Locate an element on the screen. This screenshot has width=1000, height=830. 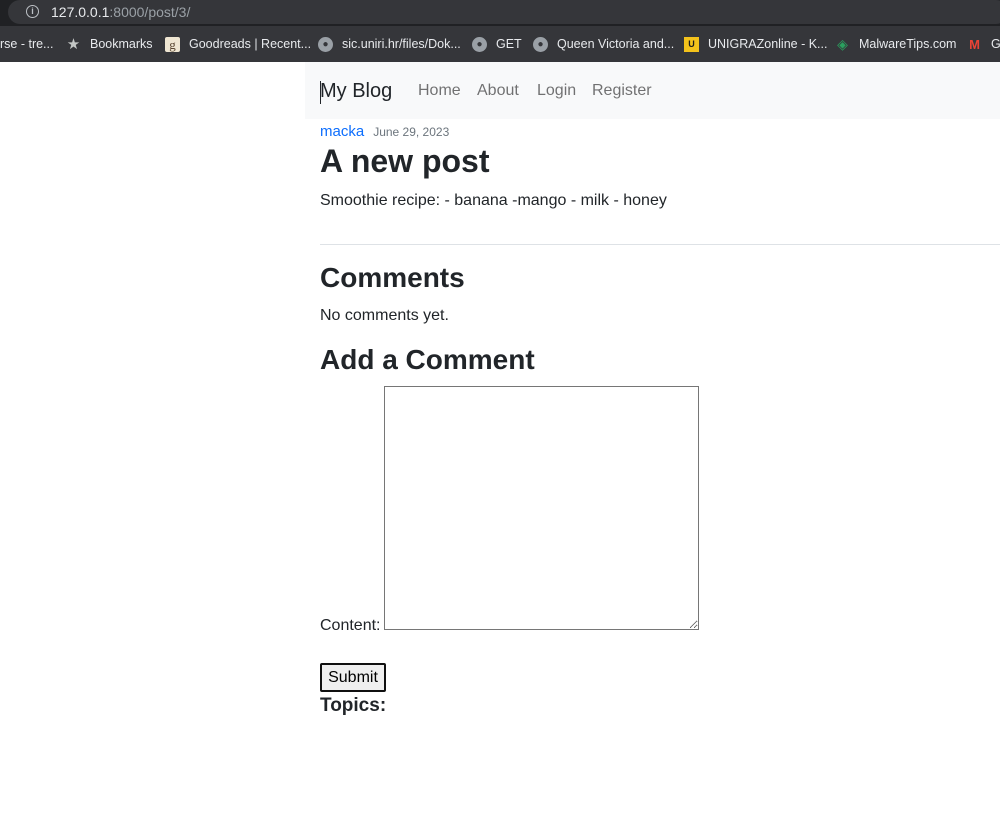
bookmark-label: Bookmarks is located at coordinates (121, 44).